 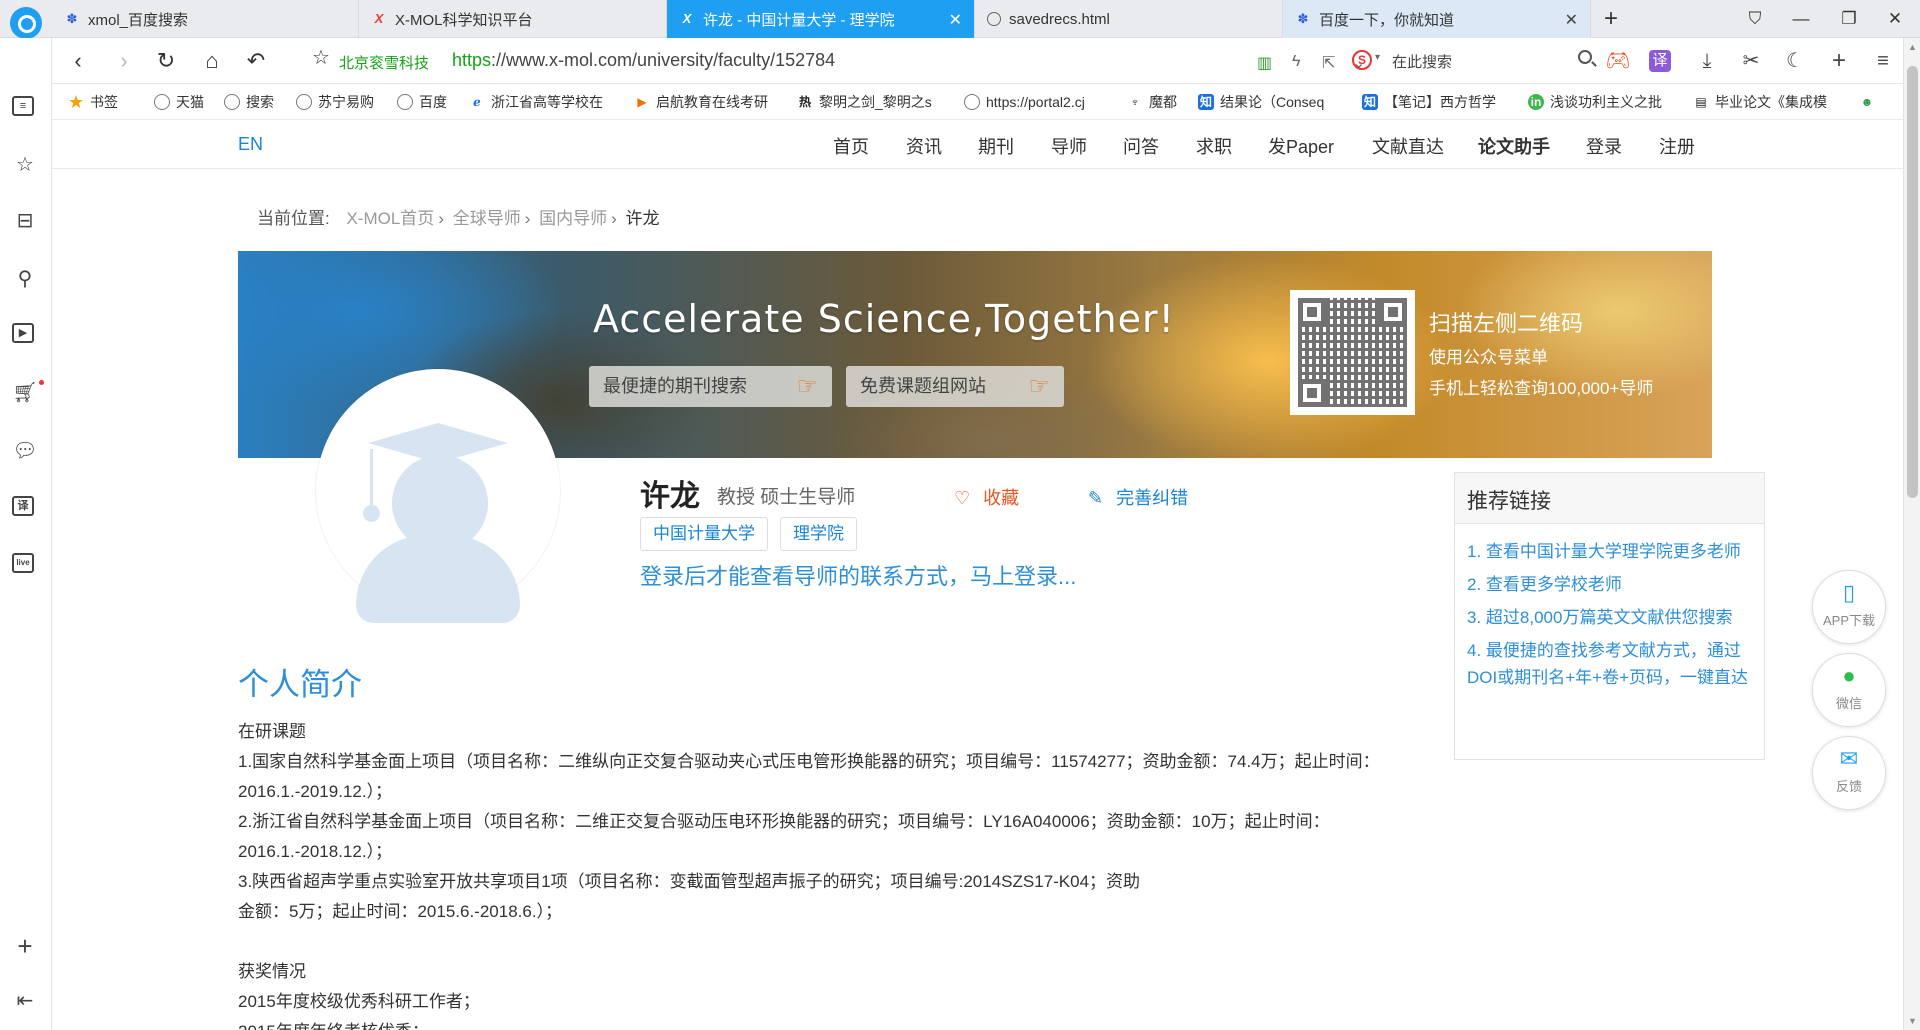 What do you see at coordinates (1609, 664) in the screenshot?
I see `recommended-link: 4. 最便捷的查找参考文献方式，通过DOI或期刊名+年+卷+页码，一键直达` at bounding box center [1609, 664].